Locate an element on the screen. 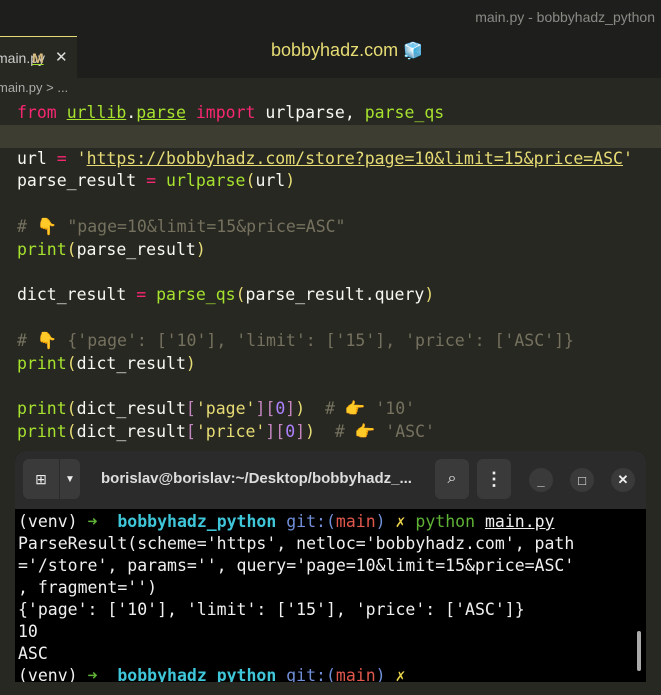  code-line: print(dict_result) is located at coordinates (330, 364).